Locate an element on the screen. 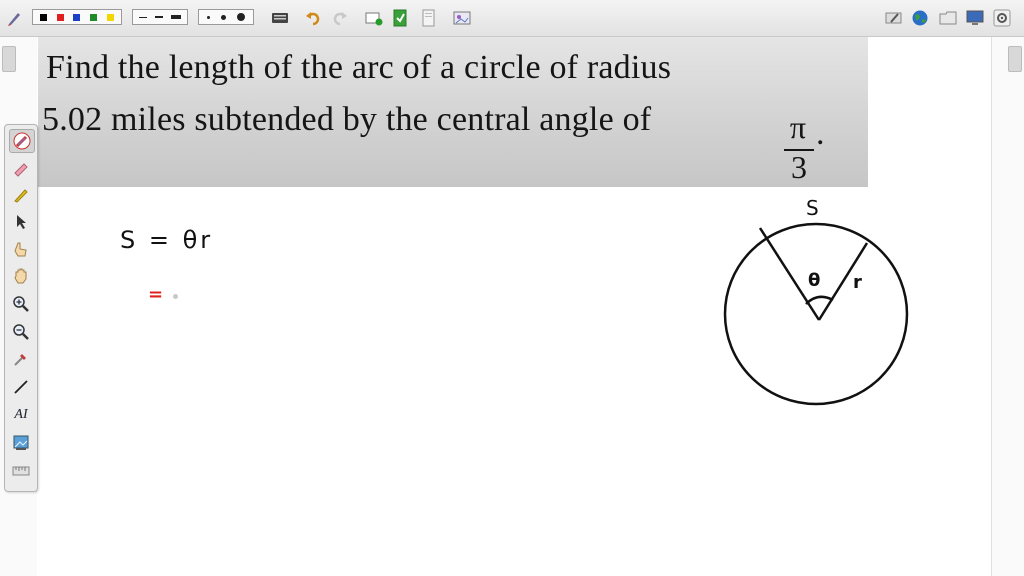  line-icon is located at coordinates (21, 387).